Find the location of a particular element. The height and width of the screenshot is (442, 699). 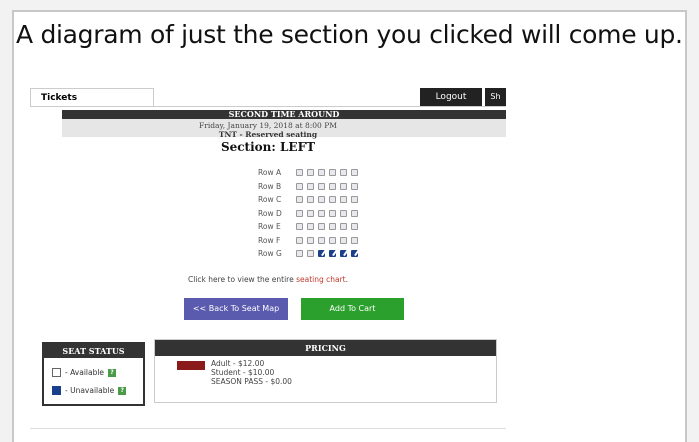

seating-chart-prompt: Click here to view the entire is located at coordinates (242, 279).